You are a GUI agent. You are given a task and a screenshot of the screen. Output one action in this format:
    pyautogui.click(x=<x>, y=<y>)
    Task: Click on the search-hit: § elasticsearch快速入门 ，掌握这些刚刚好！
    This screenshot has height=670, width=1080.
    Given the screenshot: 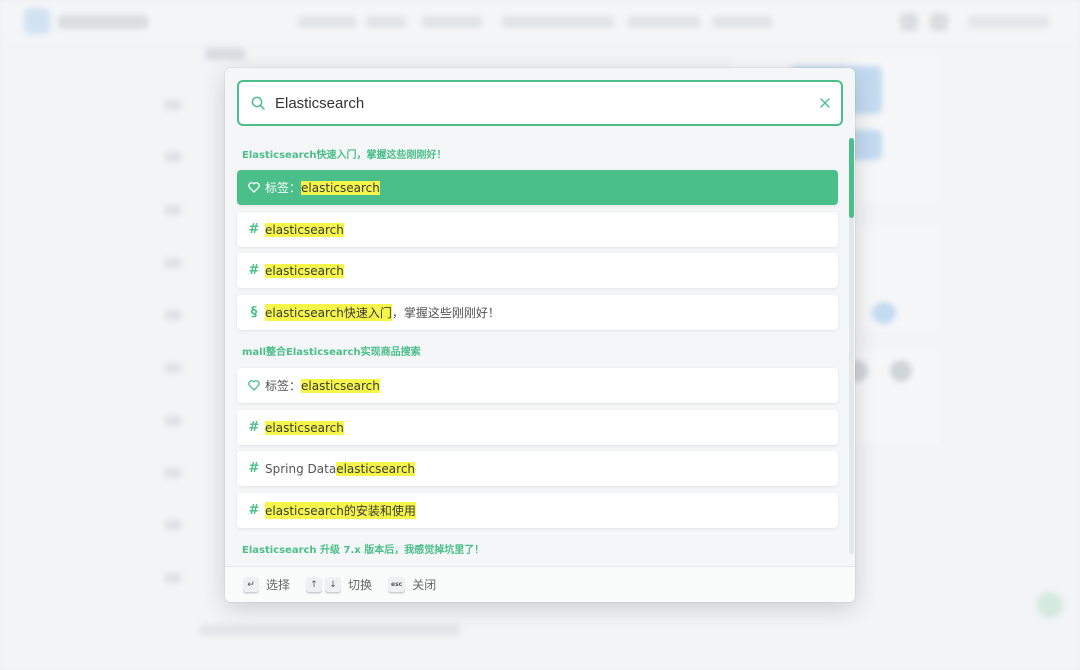 What is the action you would take?
    pyautogui.click(x=537, y=312)
    